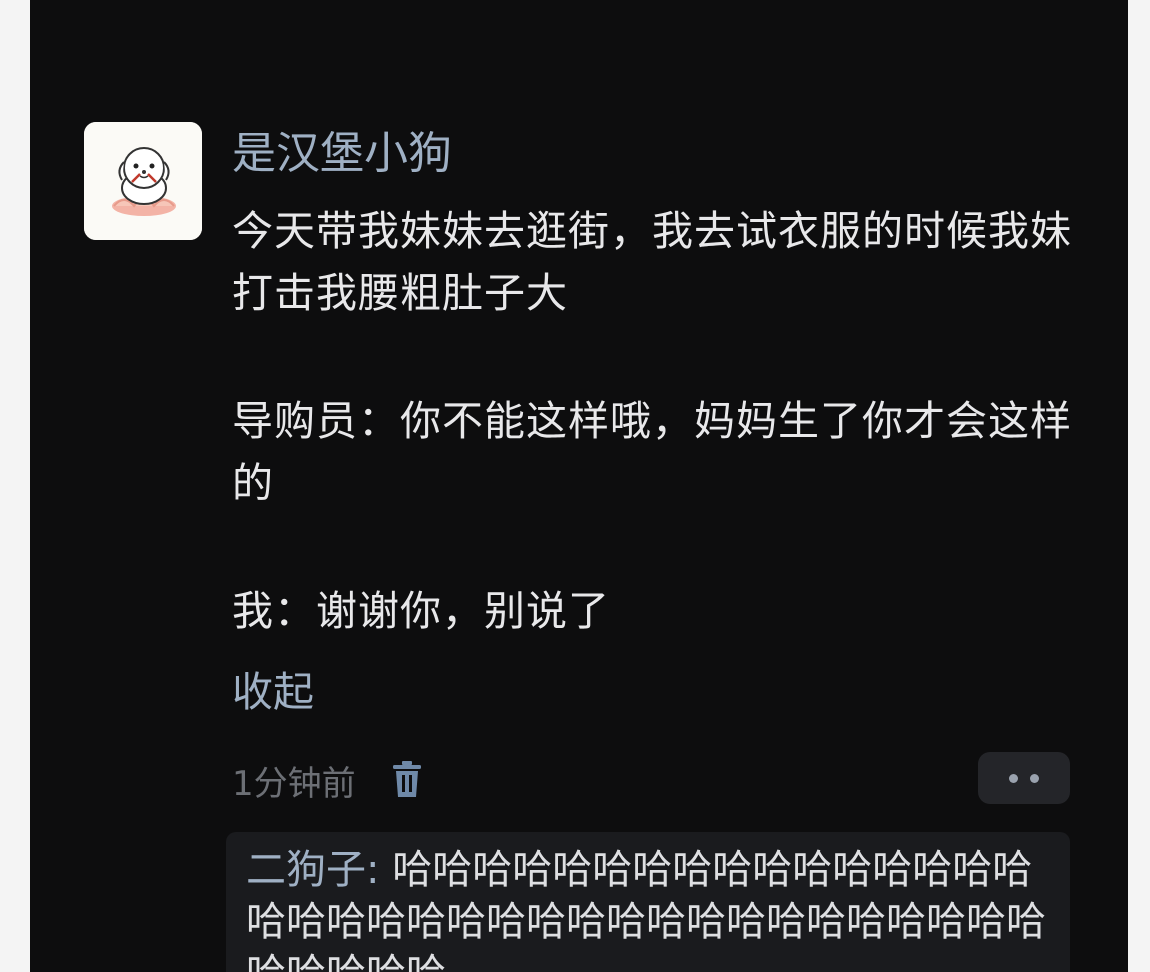  I want to click on dog-avatar-icon, so click(143, 181).